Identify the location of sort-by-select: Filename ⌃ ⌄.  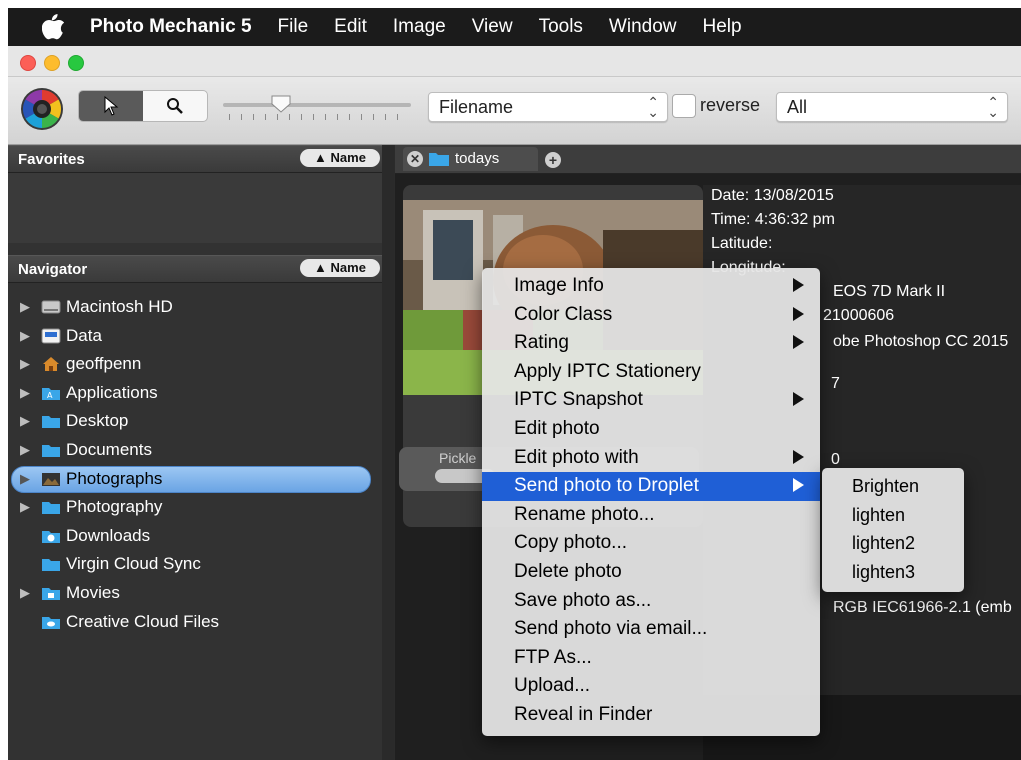
(548, 107).